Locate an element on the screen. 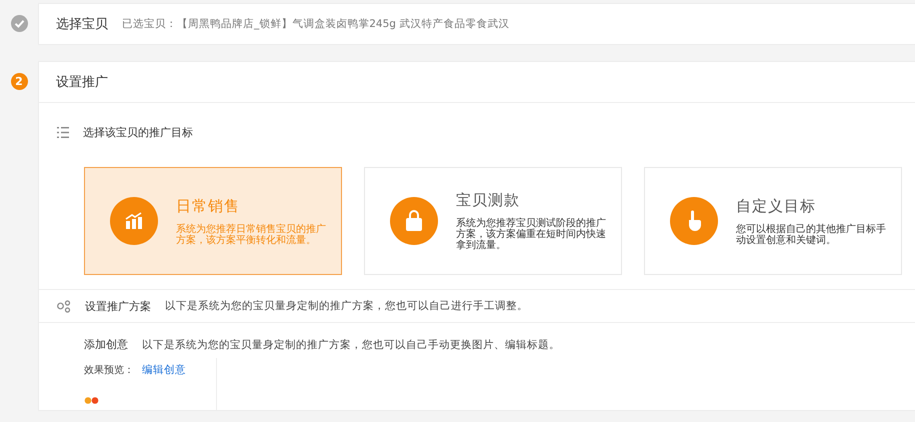 The image size is (915, 422). edit-creative-link: 编辑创意 is located at coordinates (164, 370).